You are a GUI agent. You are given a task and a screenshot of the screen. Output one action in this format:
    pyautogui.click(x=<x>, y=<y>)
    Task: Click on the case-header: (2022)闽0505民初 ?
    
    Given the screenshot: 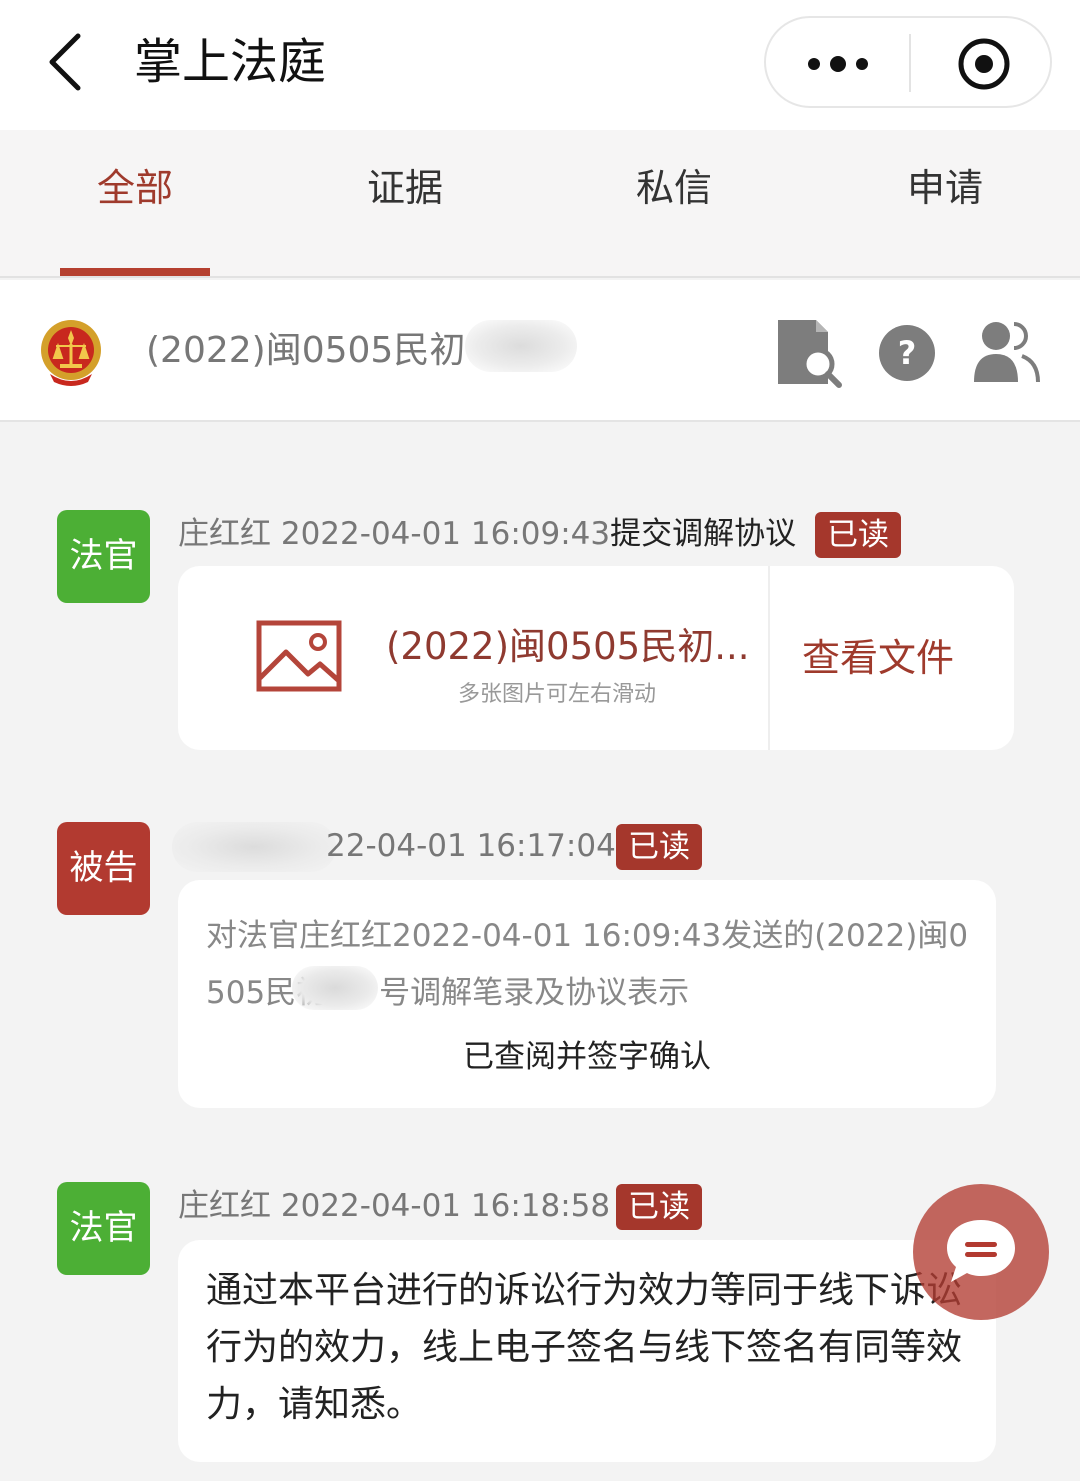 What is the action you would take?
    pyautogui.click(x=540, y=351)
    